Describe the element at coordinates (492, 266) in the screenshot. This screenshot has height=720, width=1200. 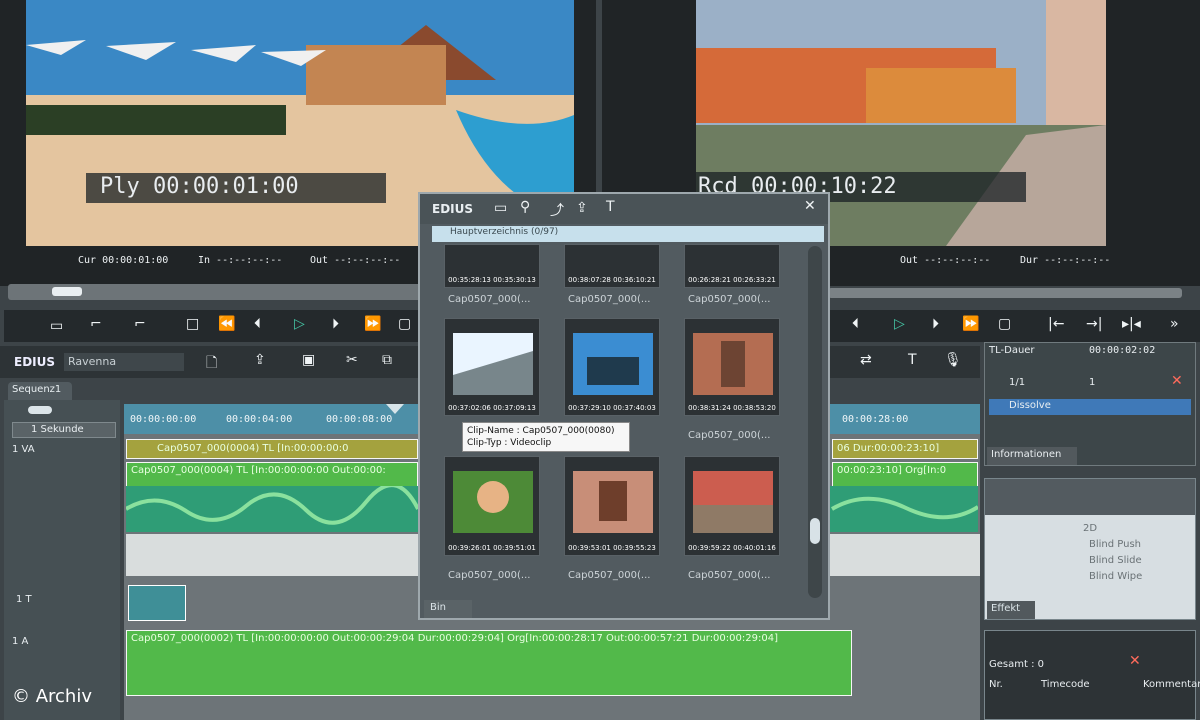
I see `clip-thumb-r1c1: 00:35:28:13 00:35:30:13` at that location.